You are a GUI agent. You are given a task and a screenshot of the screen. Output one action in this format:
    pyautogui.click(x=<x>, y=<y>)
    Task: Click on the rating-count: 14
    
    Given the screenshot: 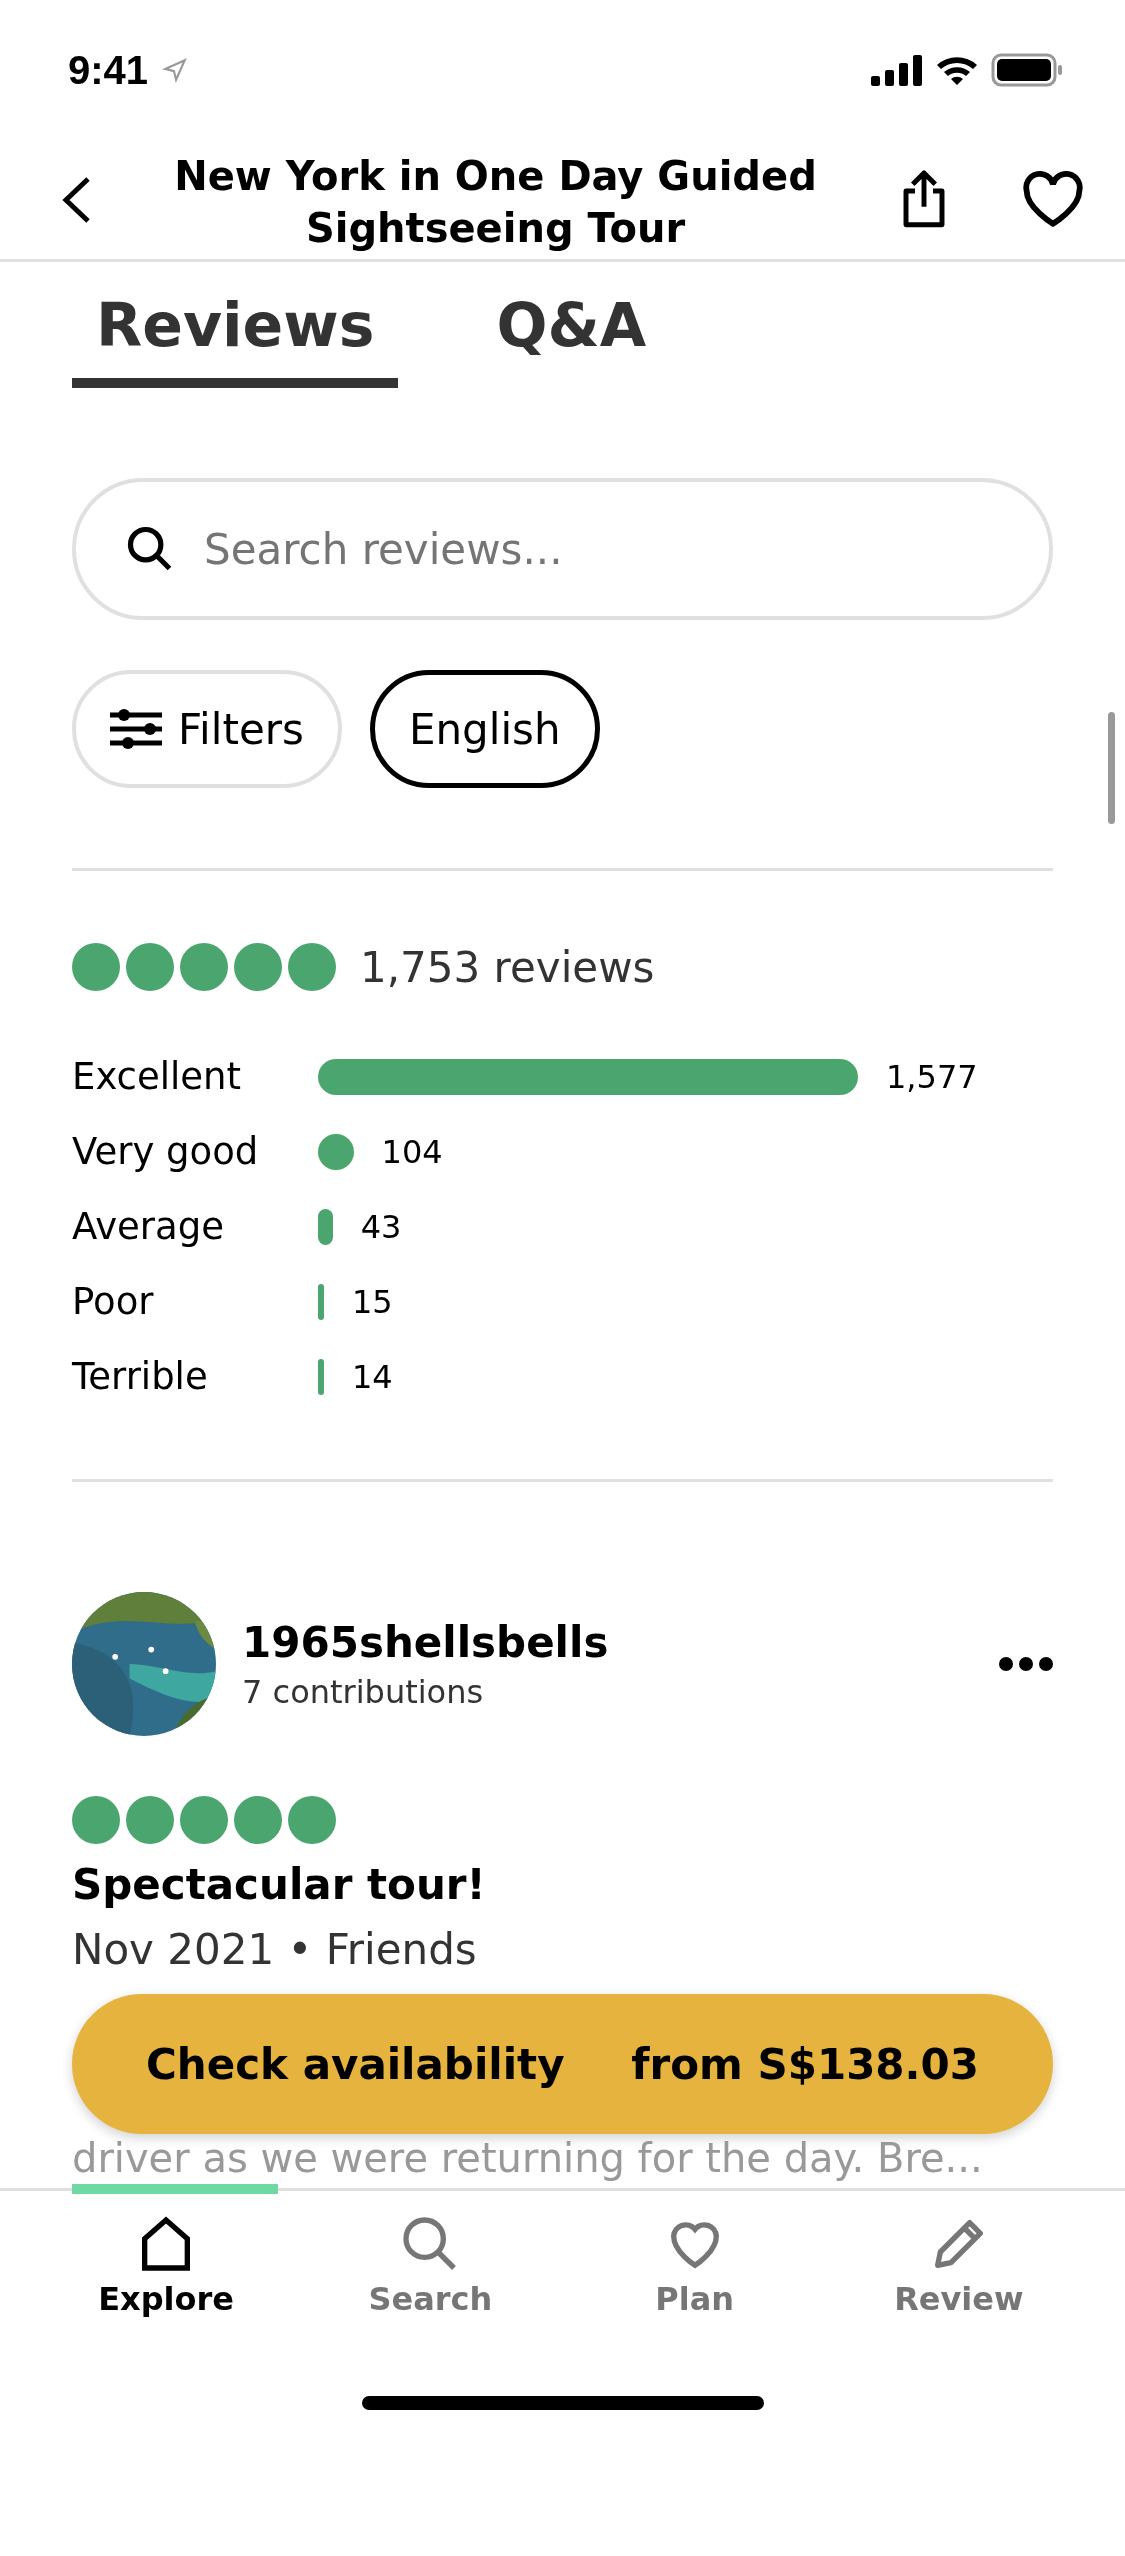 What is the action you would take?
    pyautogui.click(x=372, y=1376)
    